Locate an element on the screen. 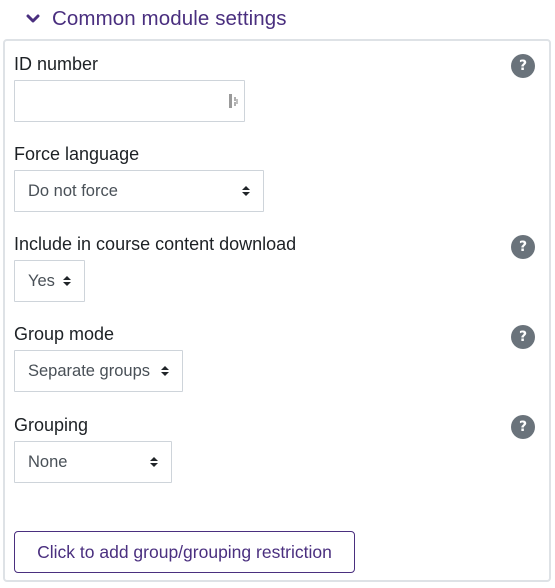 The width and height of the screenshot is (555, 588). group-mode-select: Separate groups is located at coordinates (98, 371).